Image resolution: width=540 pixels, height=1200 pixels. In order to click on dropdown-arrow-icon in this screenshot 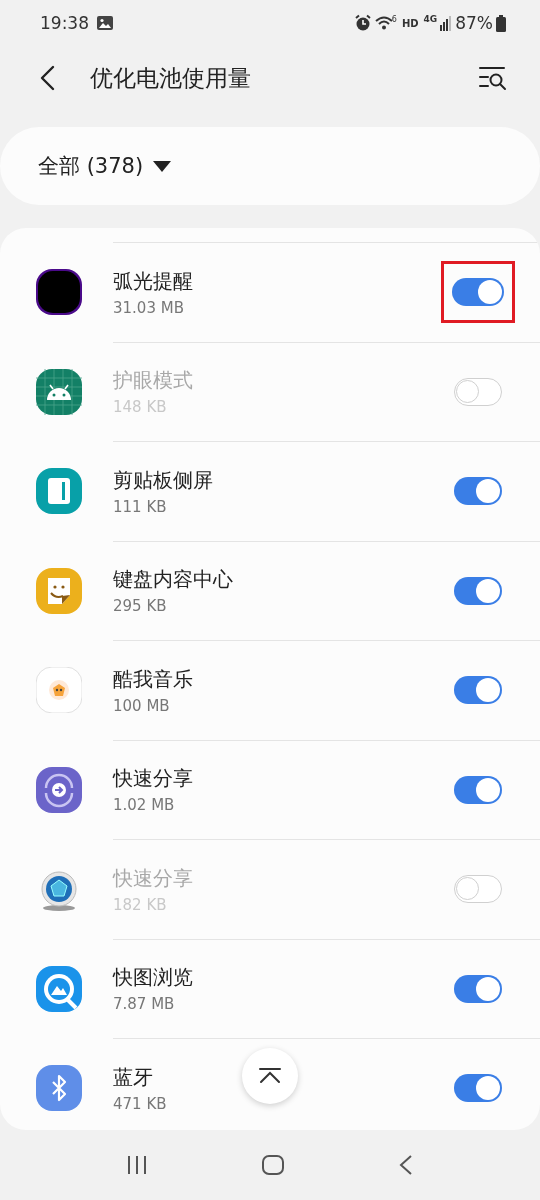, I will do `click(162, 166)`.